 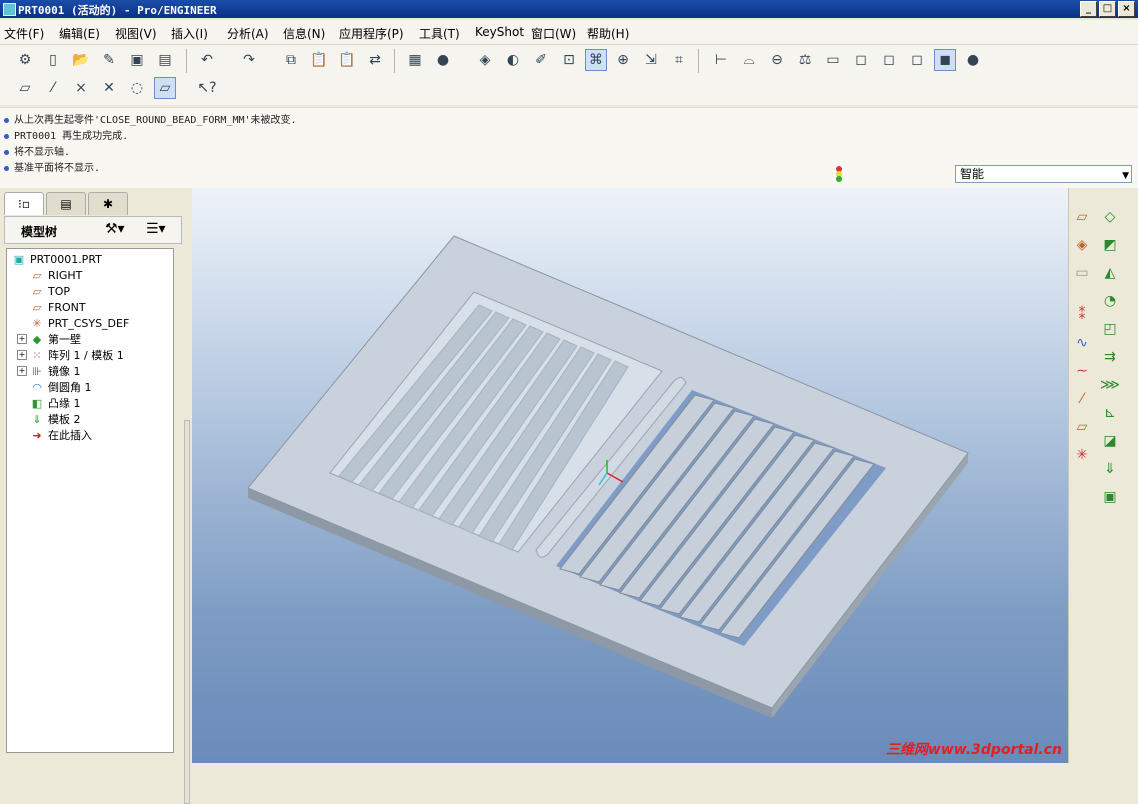 What do you see at coordinates (553, 33) in the screenshot?
I see `menu-window: 窗口(W)` at bounding box center [553, 33].